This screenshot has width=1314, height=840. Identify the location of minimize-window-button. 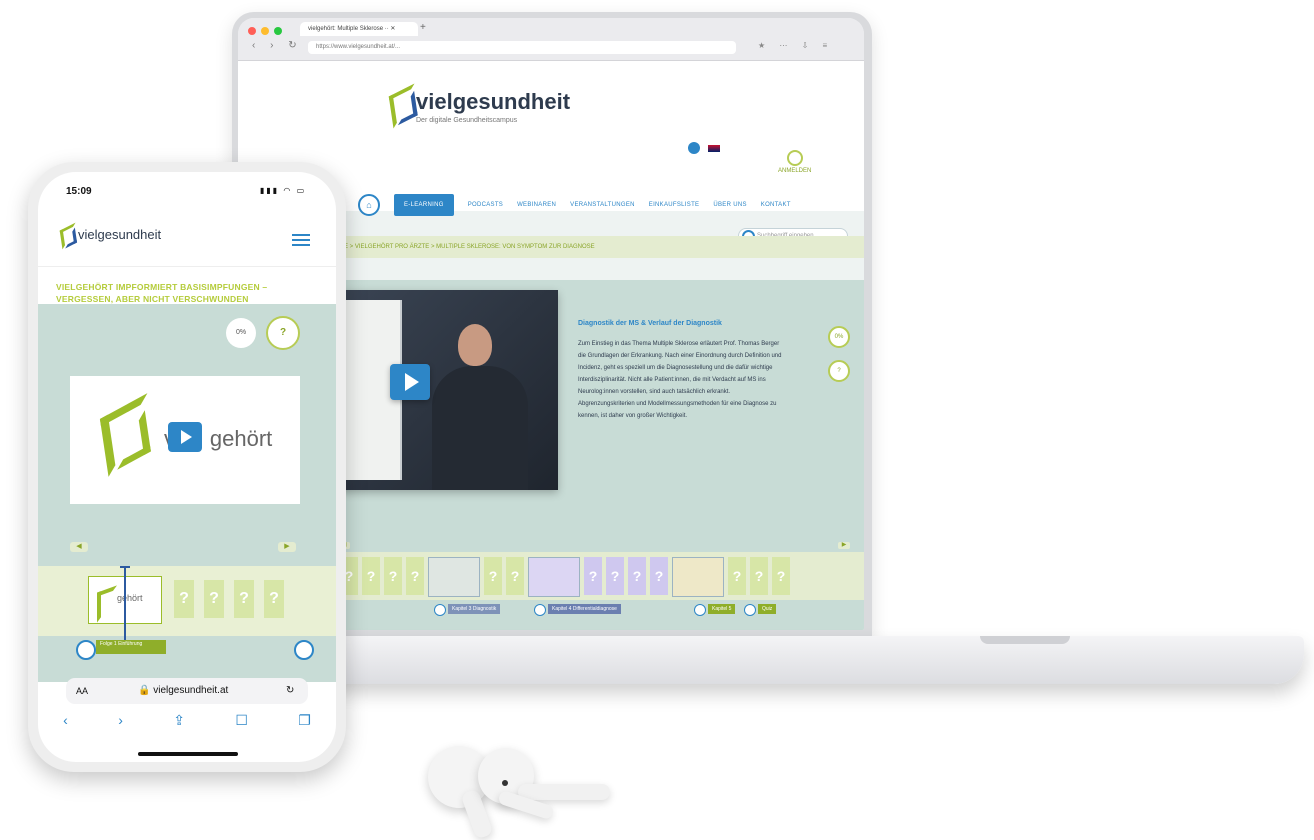
(265, 31).